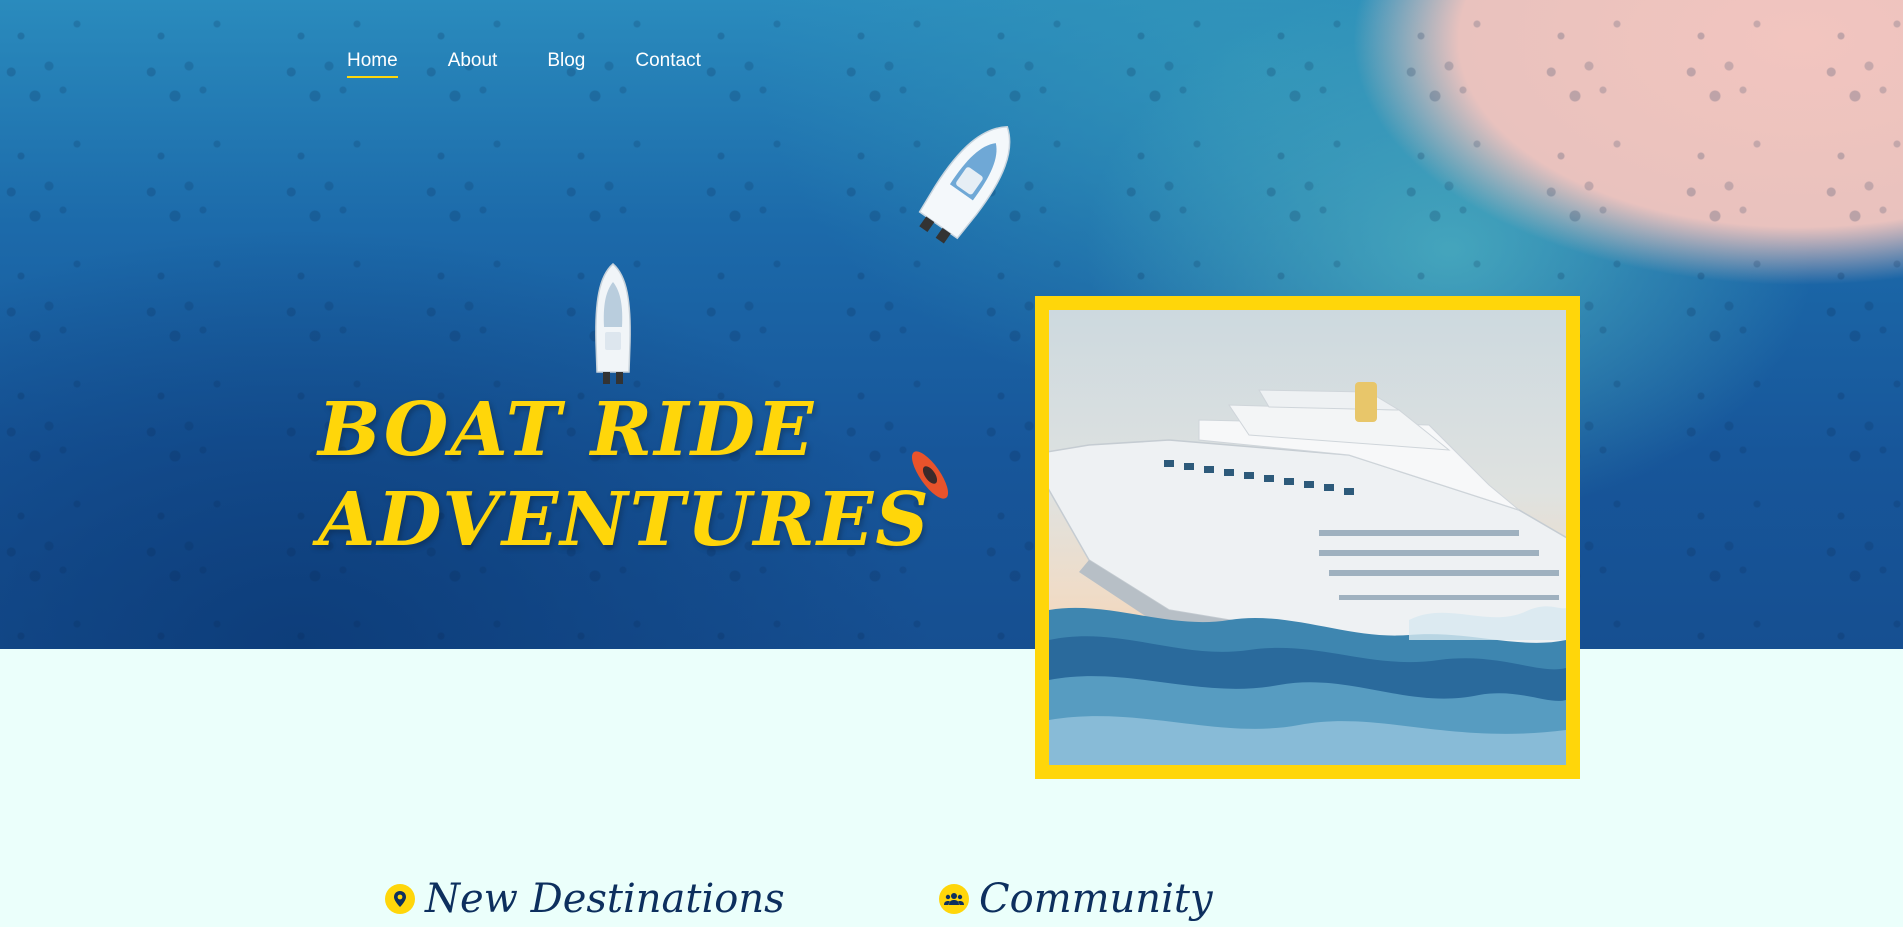 This screenshot has width=1903, height=927. Describe the element at coordinates (605, 899) in the screenshot. I see `feature-new-destinations-label: New Destinations` at that location.